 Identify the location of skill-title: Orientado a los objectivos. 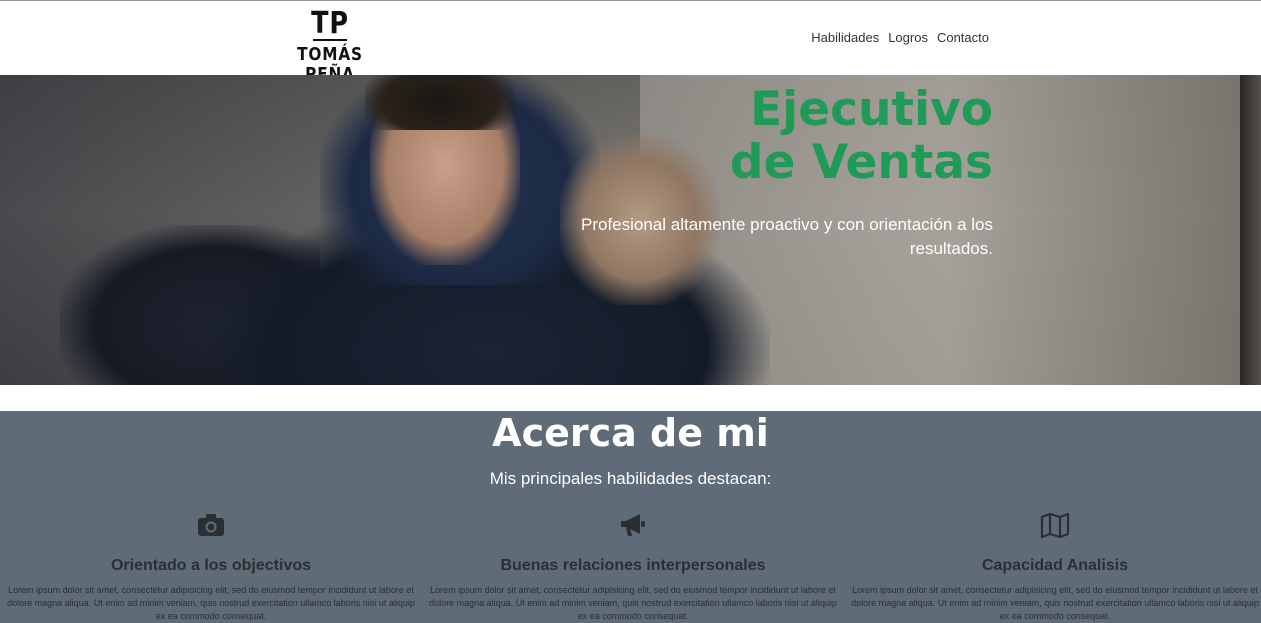
(211, 565).